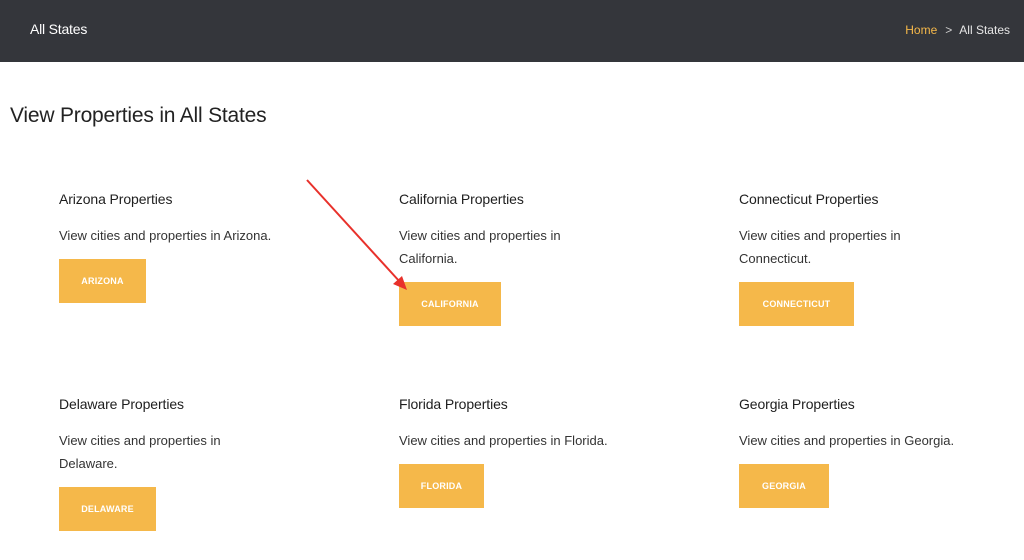  What do you see at coordinates (441, 486) in the screenshot?
I see `florida-button: FLORIDA` at bounding box center [441, 486].